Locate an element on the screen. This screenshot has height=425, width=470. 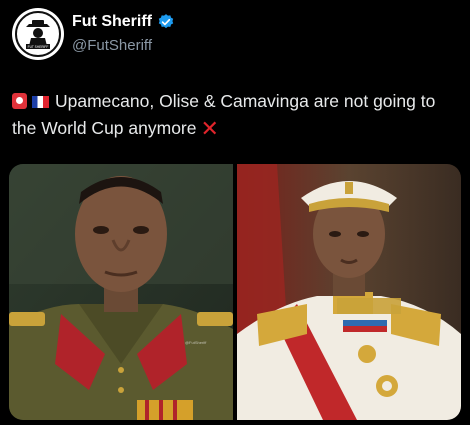
verified-badge-icon is located at coordinates (166, 21).